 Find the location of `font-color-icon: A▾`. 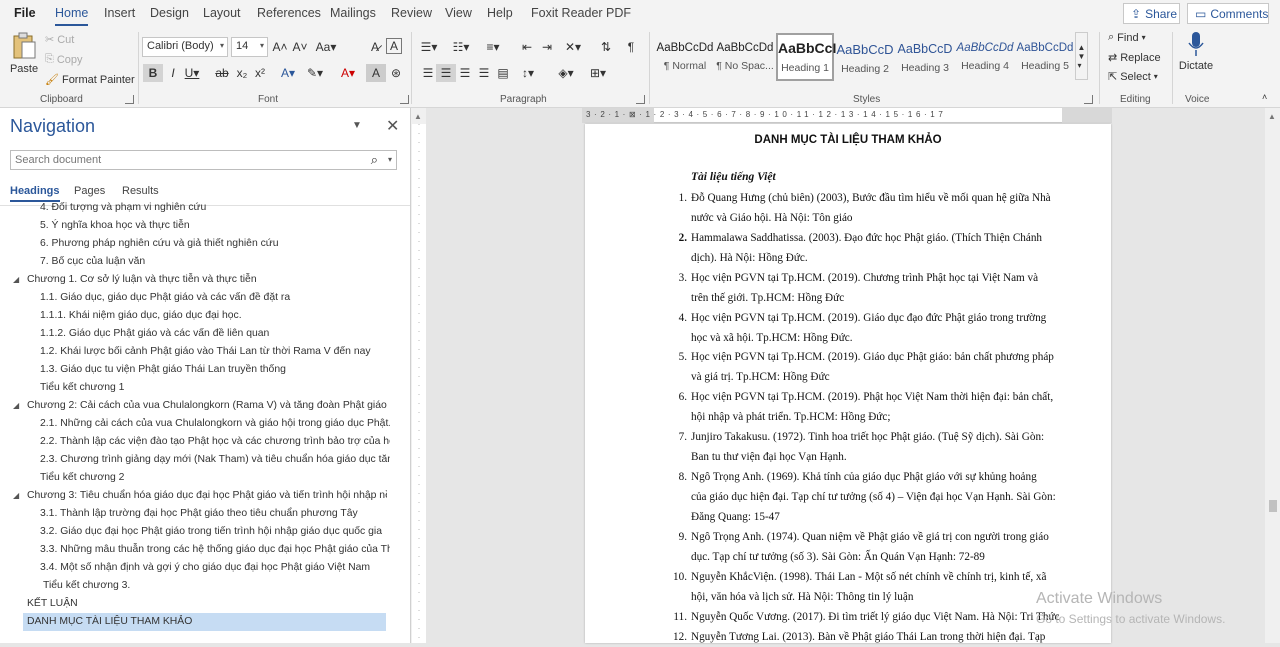

font-color-icon: A▾ is located at coordinates (348, 73).